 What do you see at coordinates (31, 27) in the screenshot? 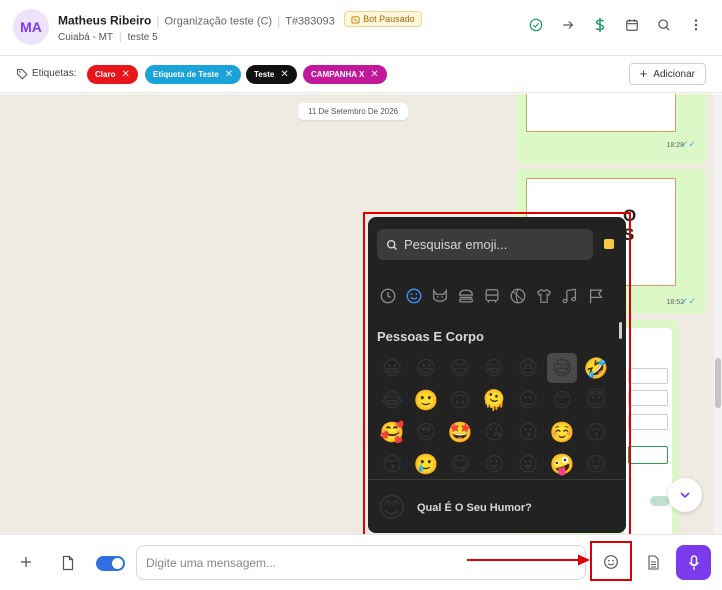
I see `avatar: MA` at bounding box center [31, 27].